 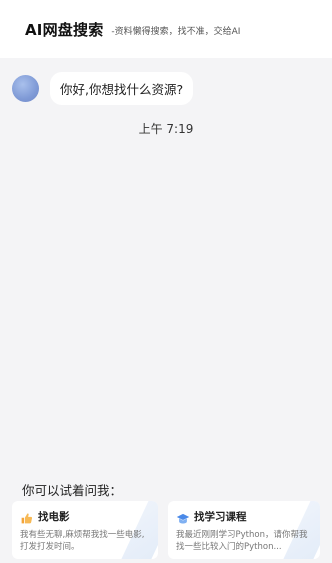 I want to click on thumbs-up-icon, so click(x=26, y=517).